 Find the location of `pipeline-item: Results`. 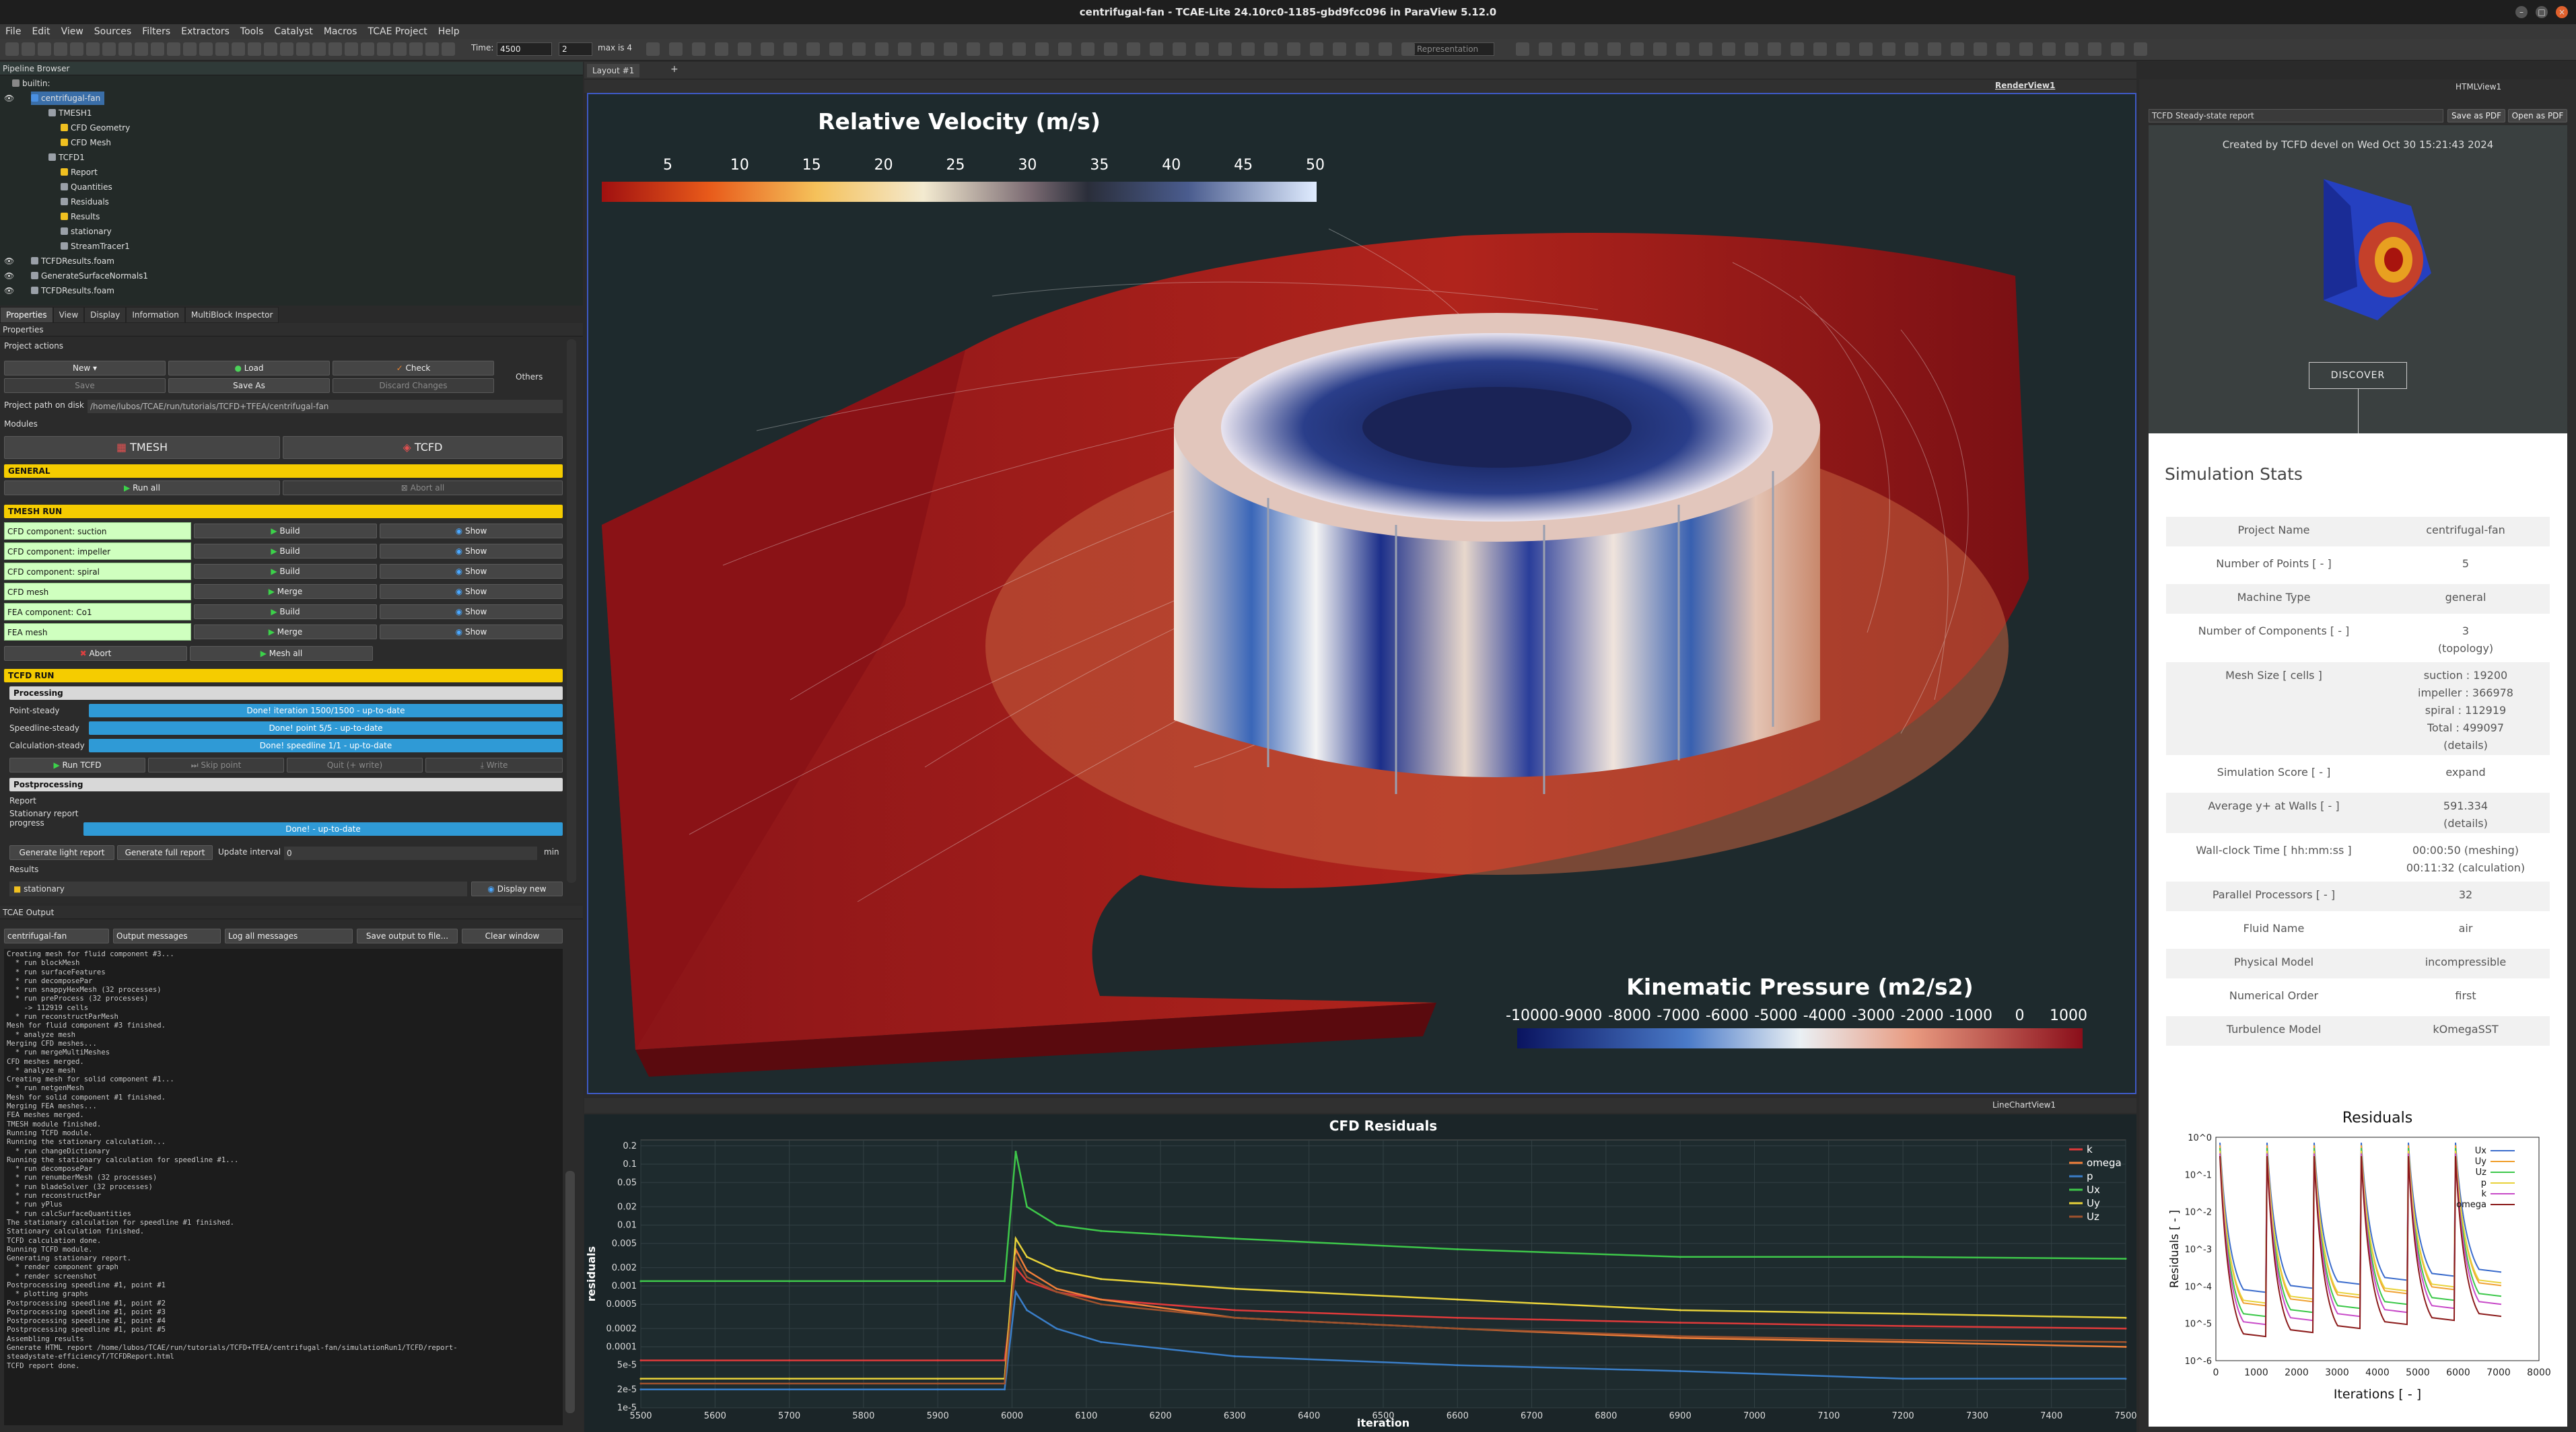

pipeline-item: Results is located at coordinates (80, 217).